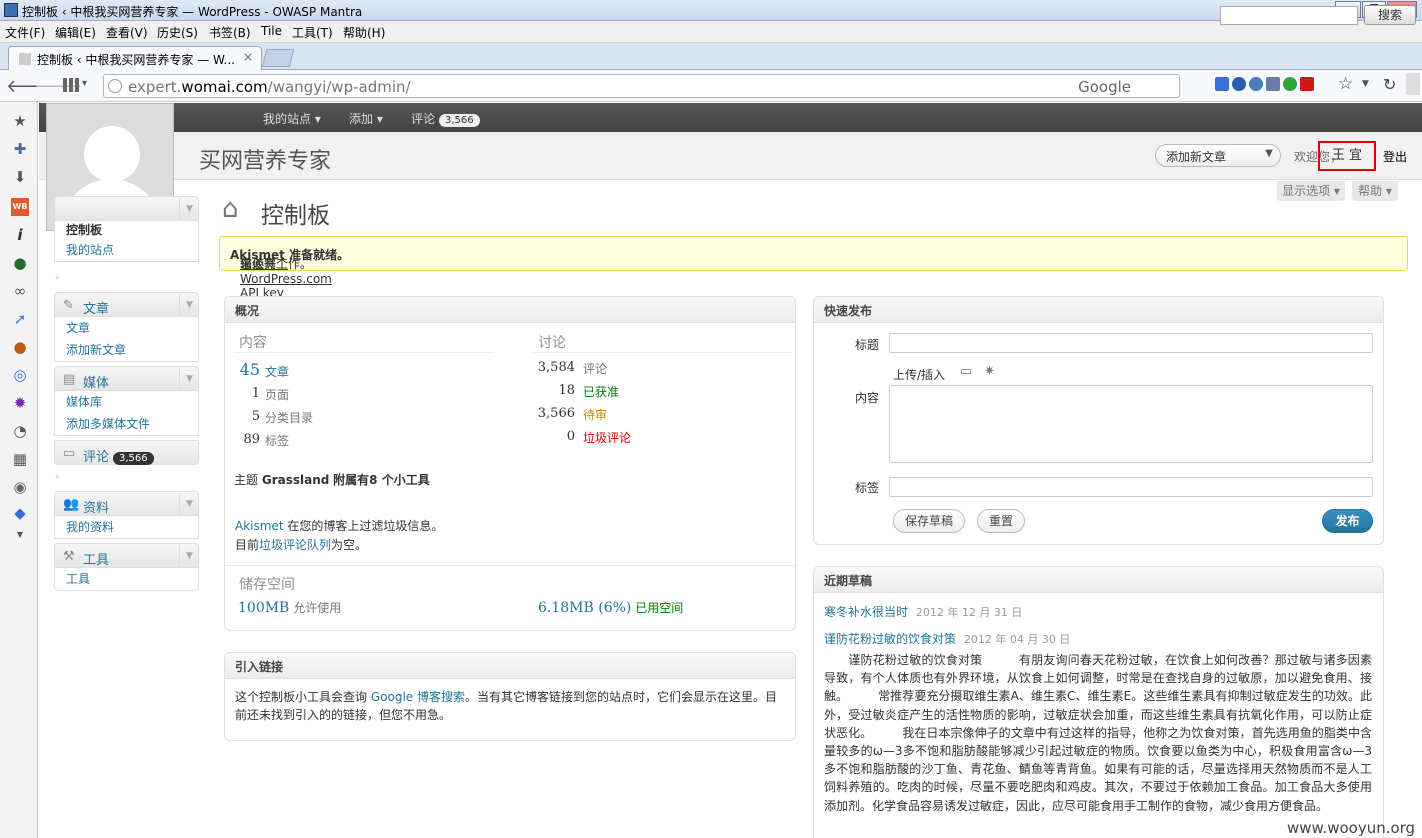 This screenshot has width=1422, height=838. I want to click on menu-posts-head: ✎ 文章 ▼, so click(126, 304).